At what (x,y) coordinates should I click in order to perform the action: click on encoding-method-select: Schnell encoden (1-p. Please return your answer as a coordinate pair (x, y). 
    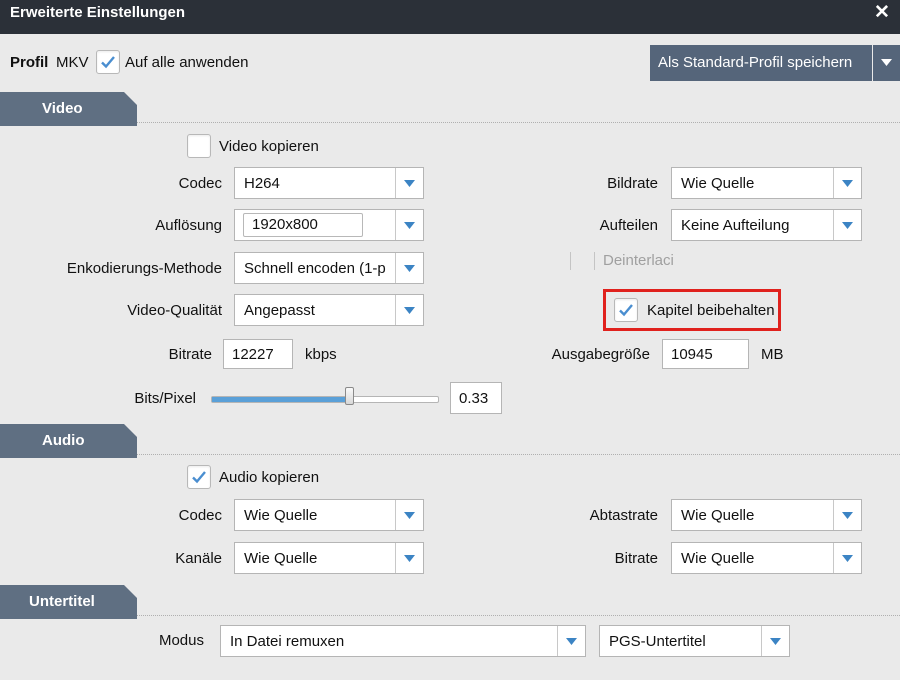
    Looking at the image, I should click on (329, 268).